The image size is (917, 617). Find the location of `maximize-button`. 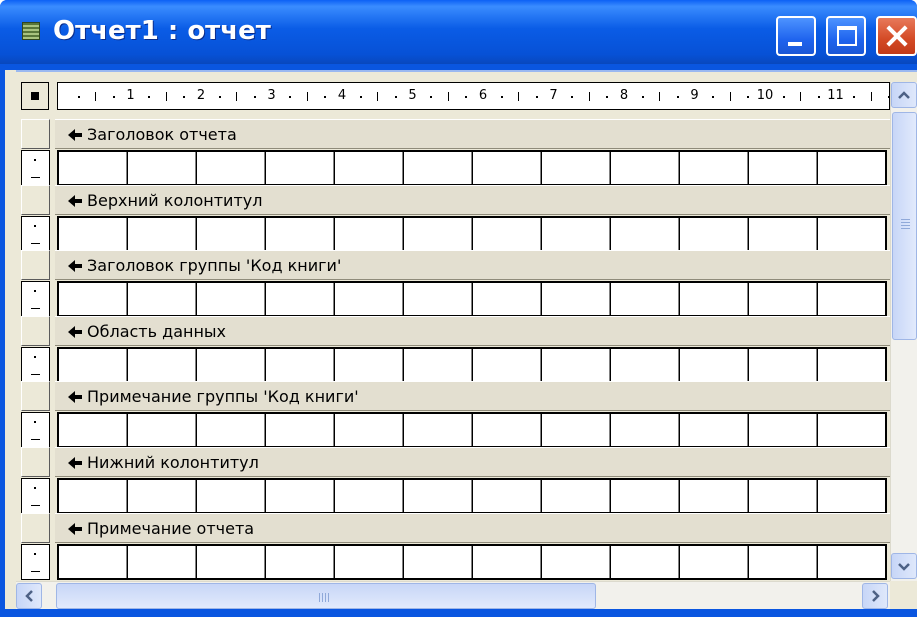

maximize-button is located at coordinates (846, 36).